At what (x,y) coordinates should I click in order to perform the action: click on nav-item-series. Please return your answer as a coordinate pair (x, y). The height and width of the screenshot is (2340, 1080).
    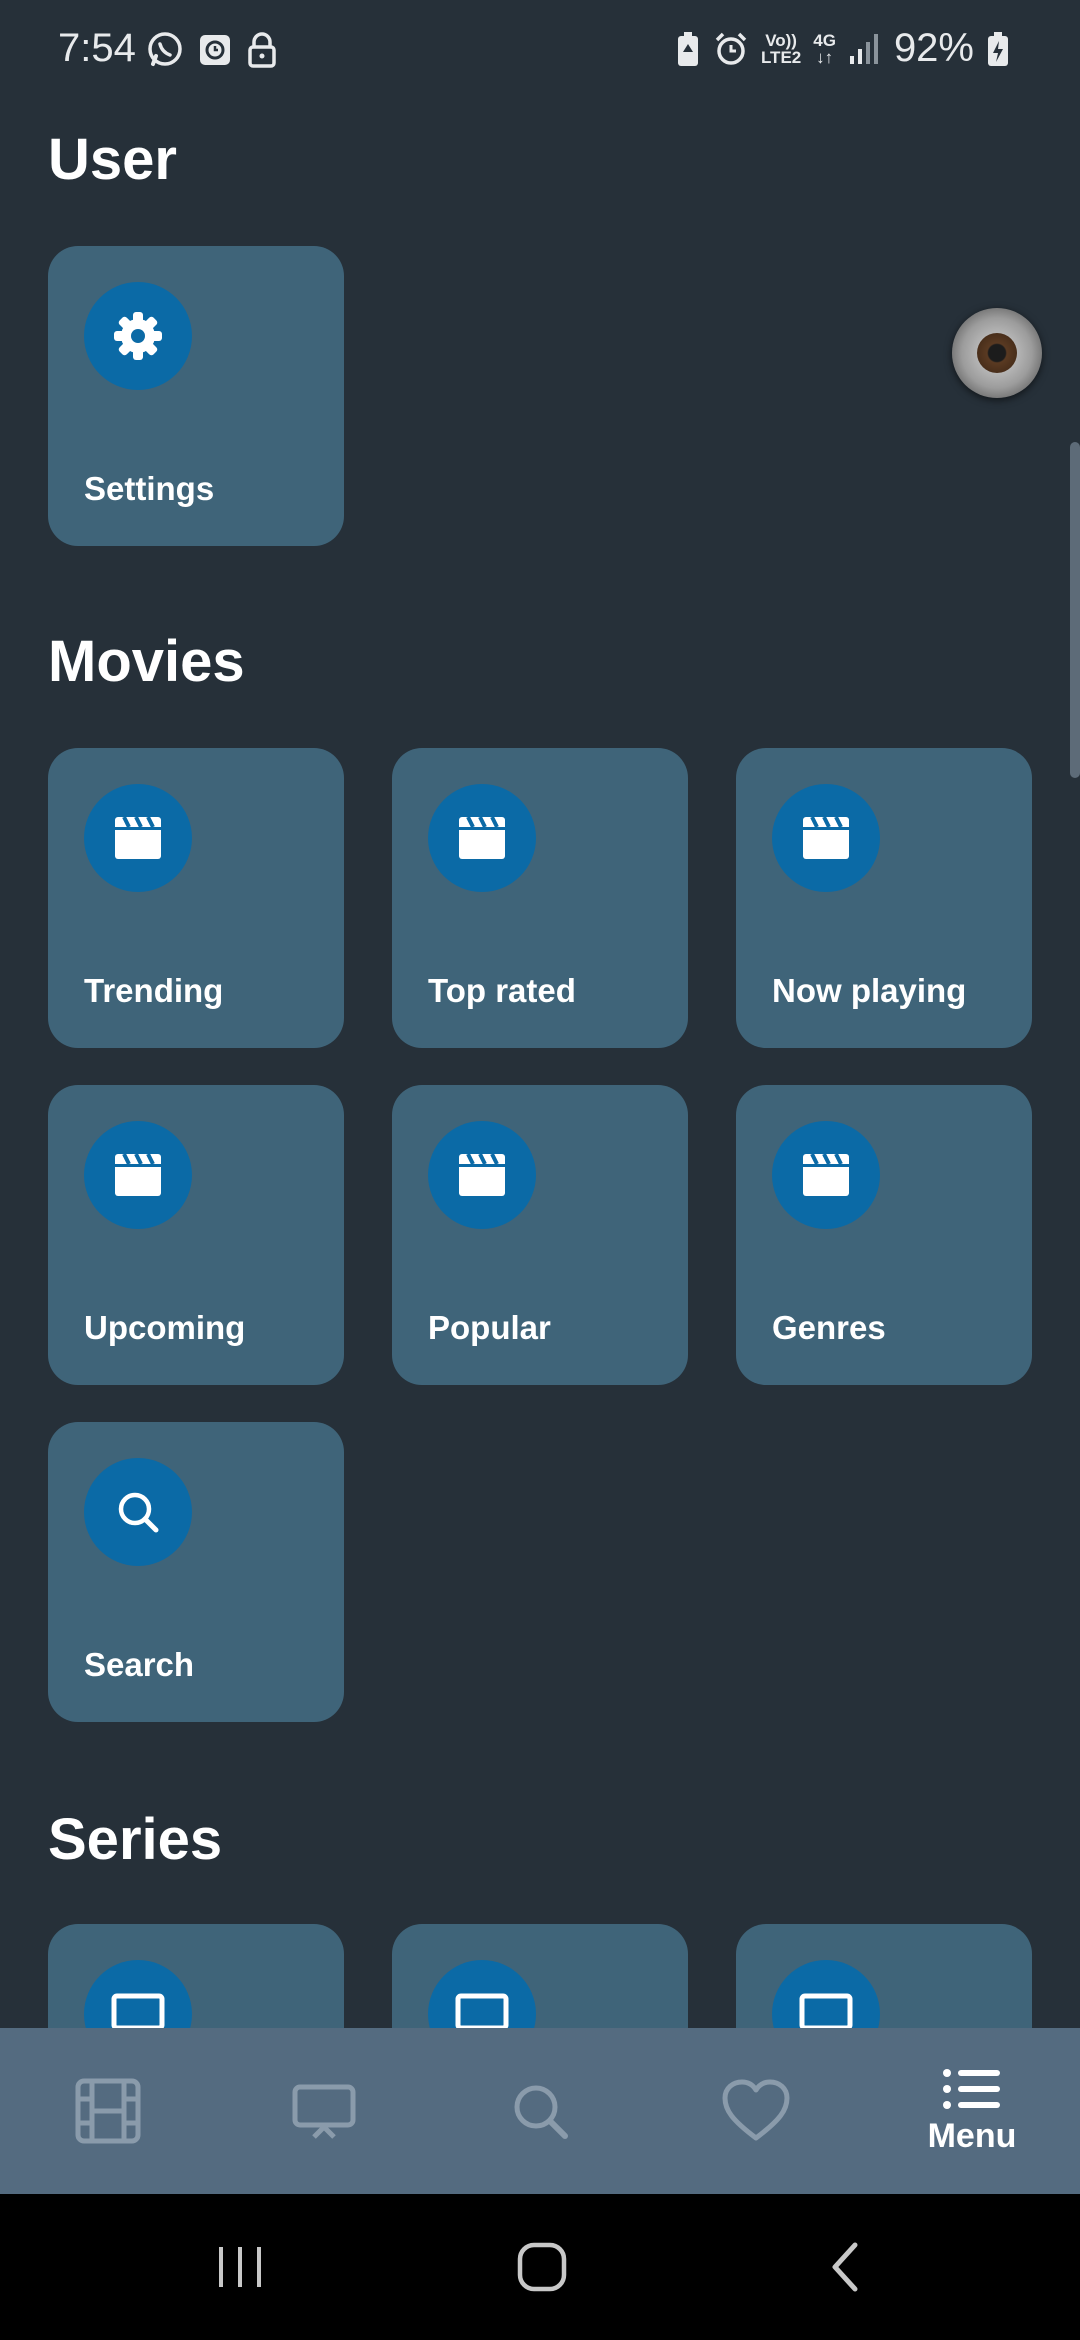
    Looking at the image, I should click on (324, 2111).